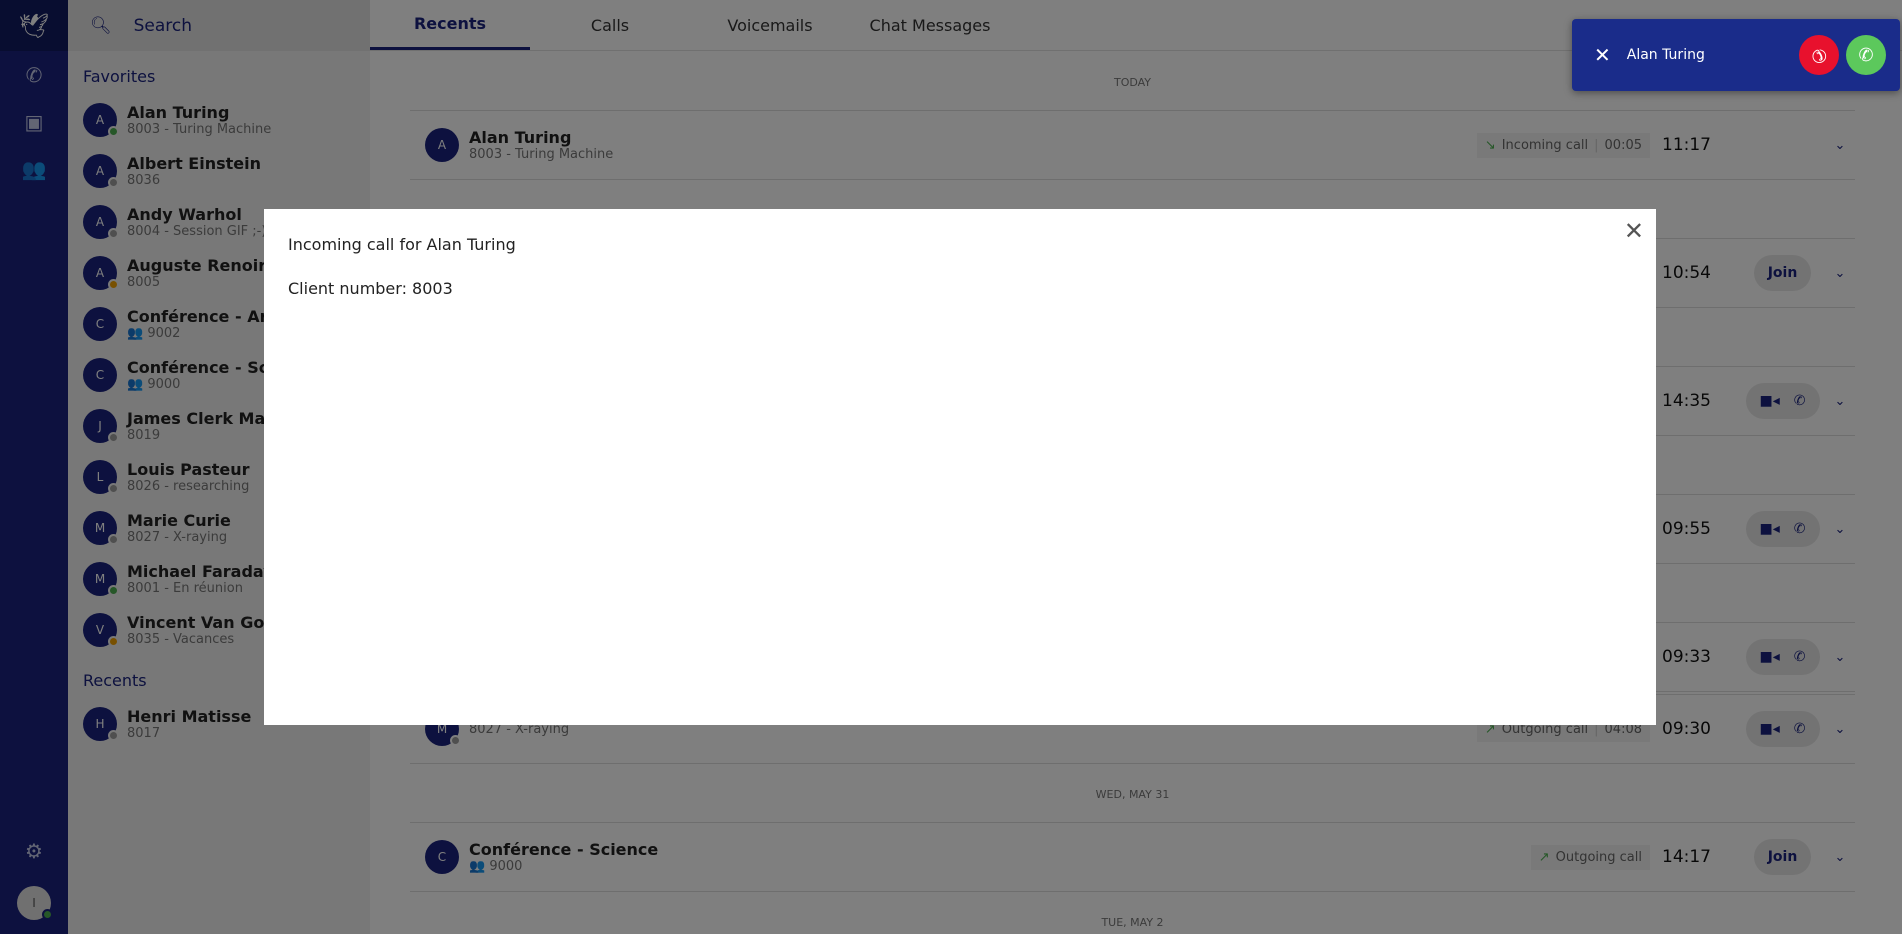 This screenshot has height=934, width=1902. What do you see at coordinates (1736, 55) in the screenshot?
I see `incoming-call-toast: ✕ Alan Turing ✆ ✆` at bounding box center [1736, 55].